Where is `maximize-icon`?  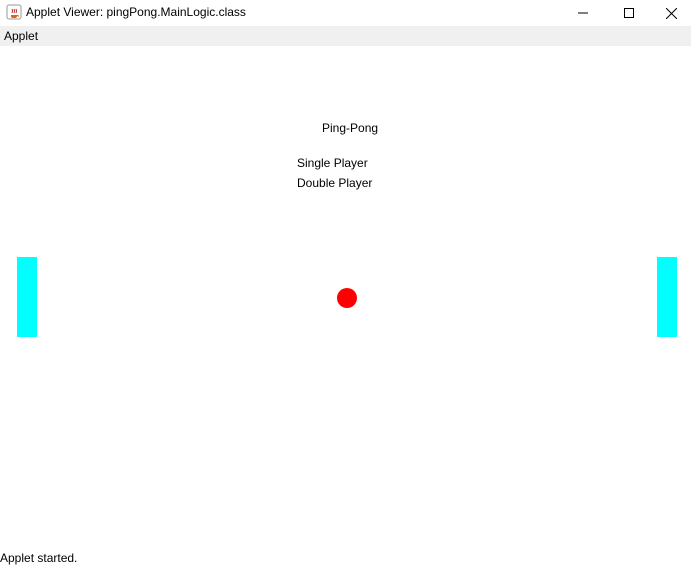 maximize-icon is located at coordinates (629, 13).